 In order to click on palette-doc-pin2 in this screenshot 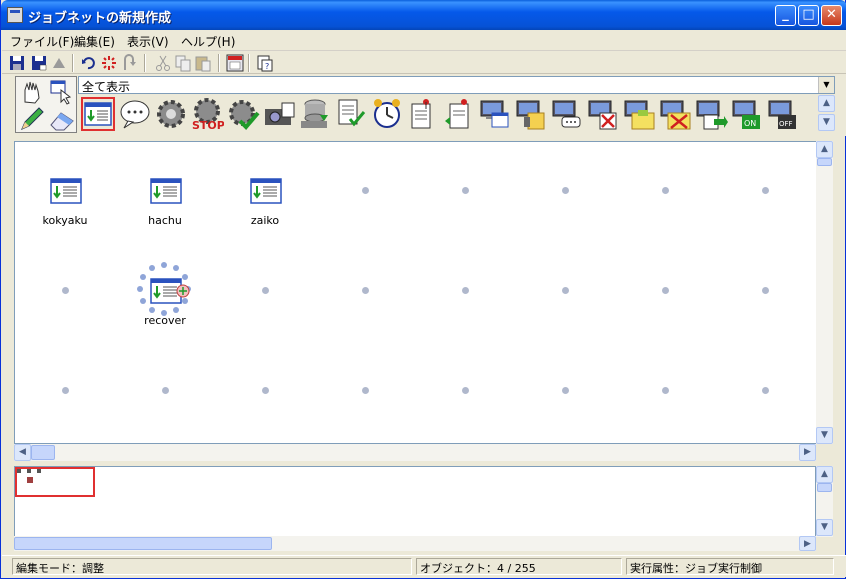, I will do `click(459, 114)`.